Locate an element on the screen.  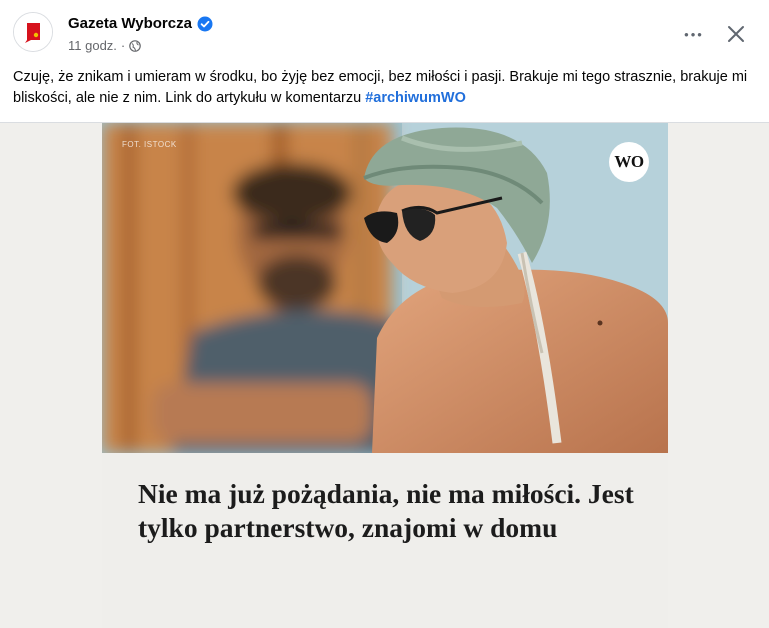
hashtag-link: #archiwumWO is located at coordinates (415, 98).